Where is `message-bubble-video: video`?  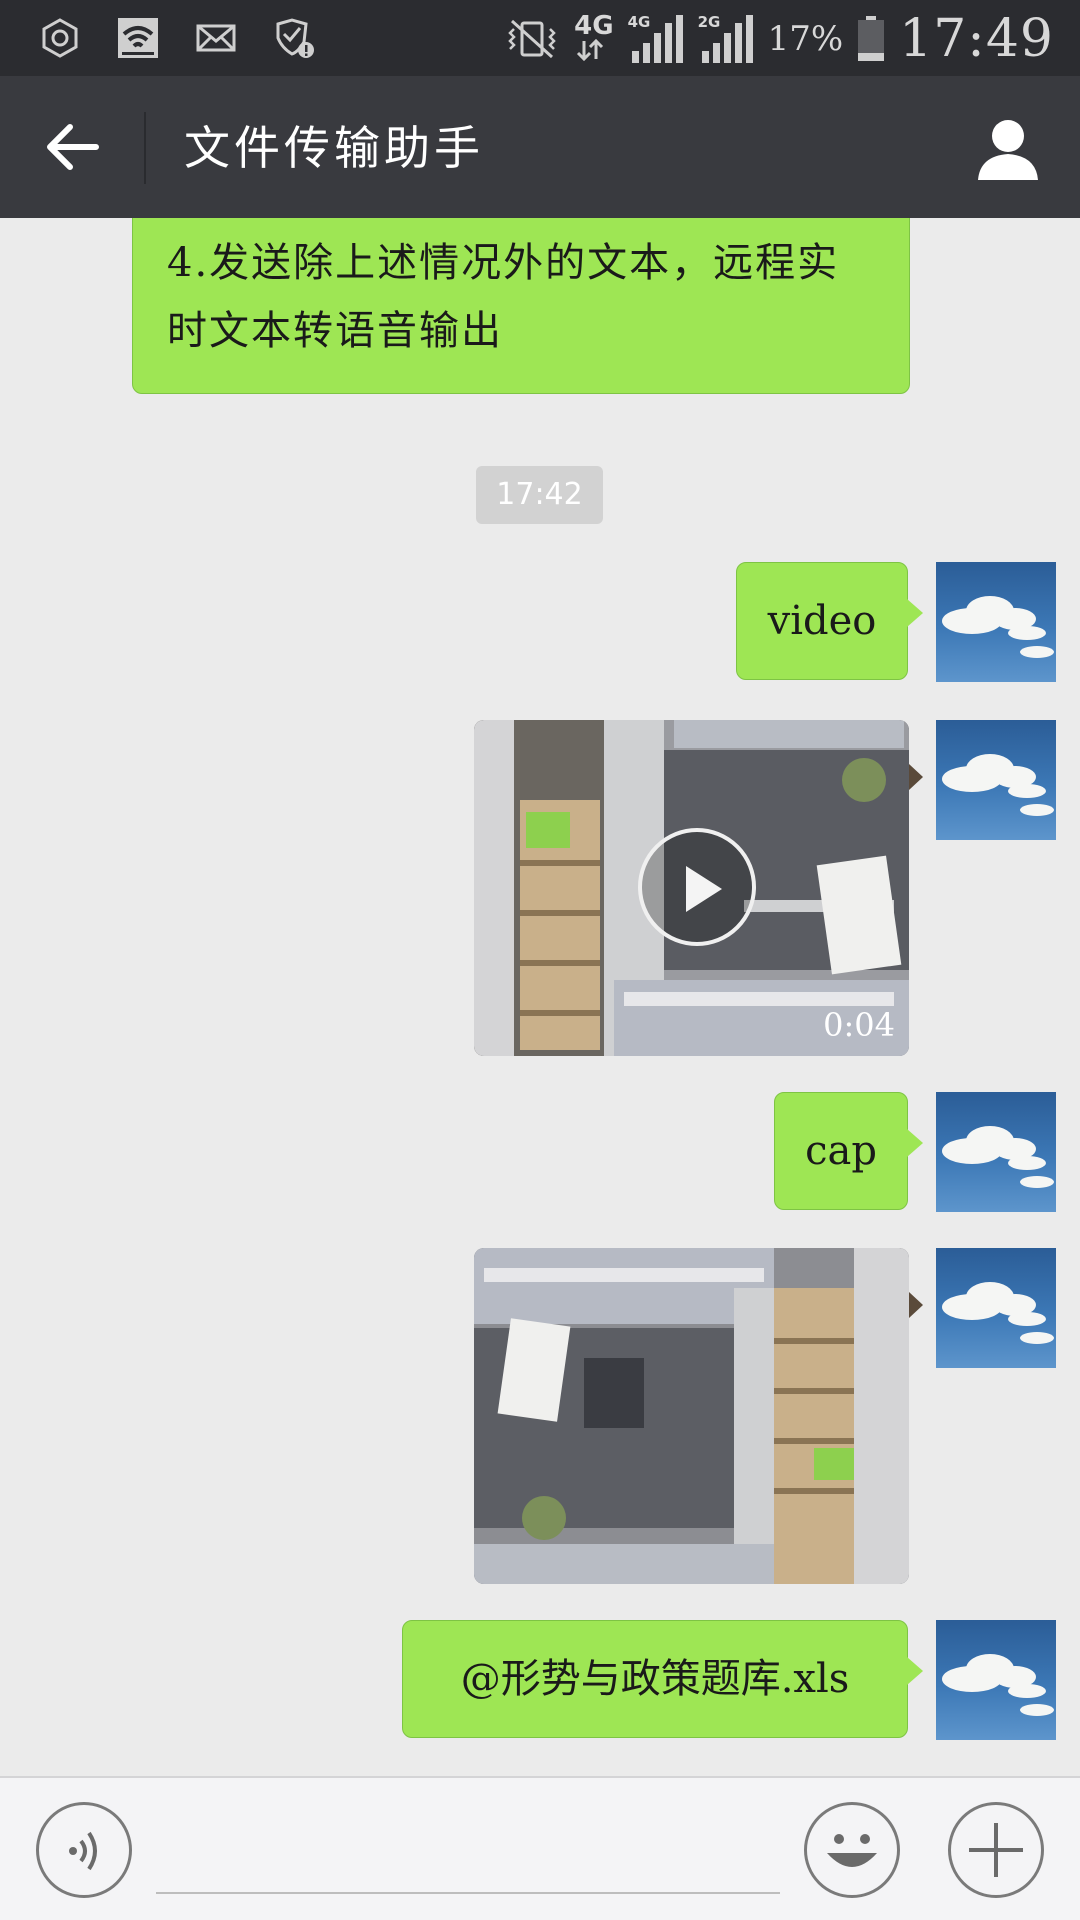
message-bubble-video: video is located at coordinates (829, 621).